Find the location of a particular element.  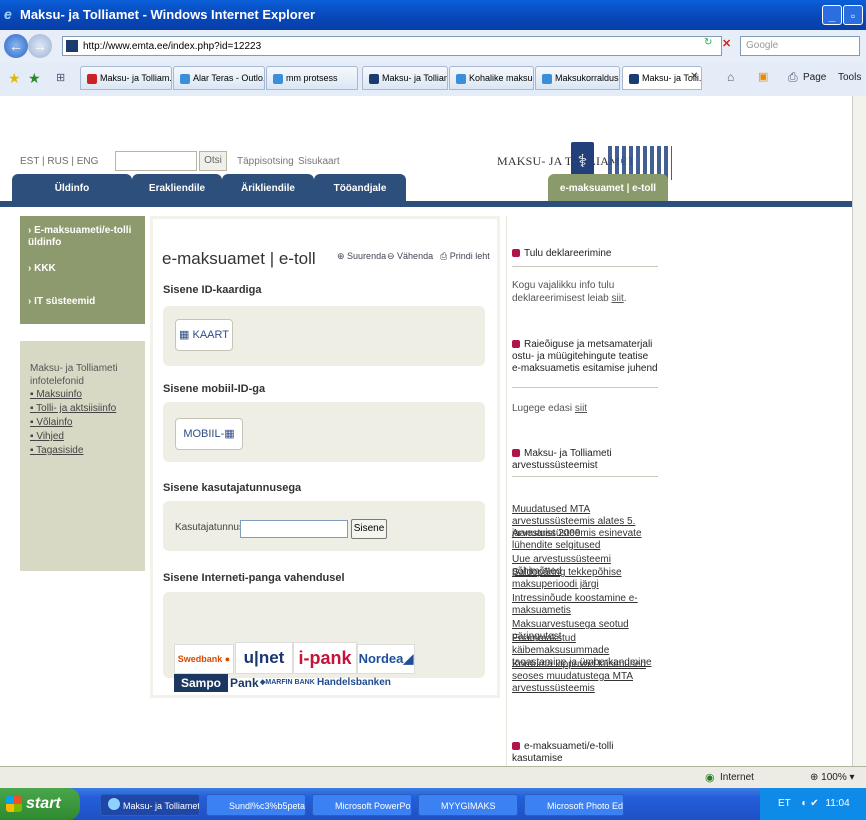

print-page-link: ⎙ Prindi leht is located at coordinates (465, 256).